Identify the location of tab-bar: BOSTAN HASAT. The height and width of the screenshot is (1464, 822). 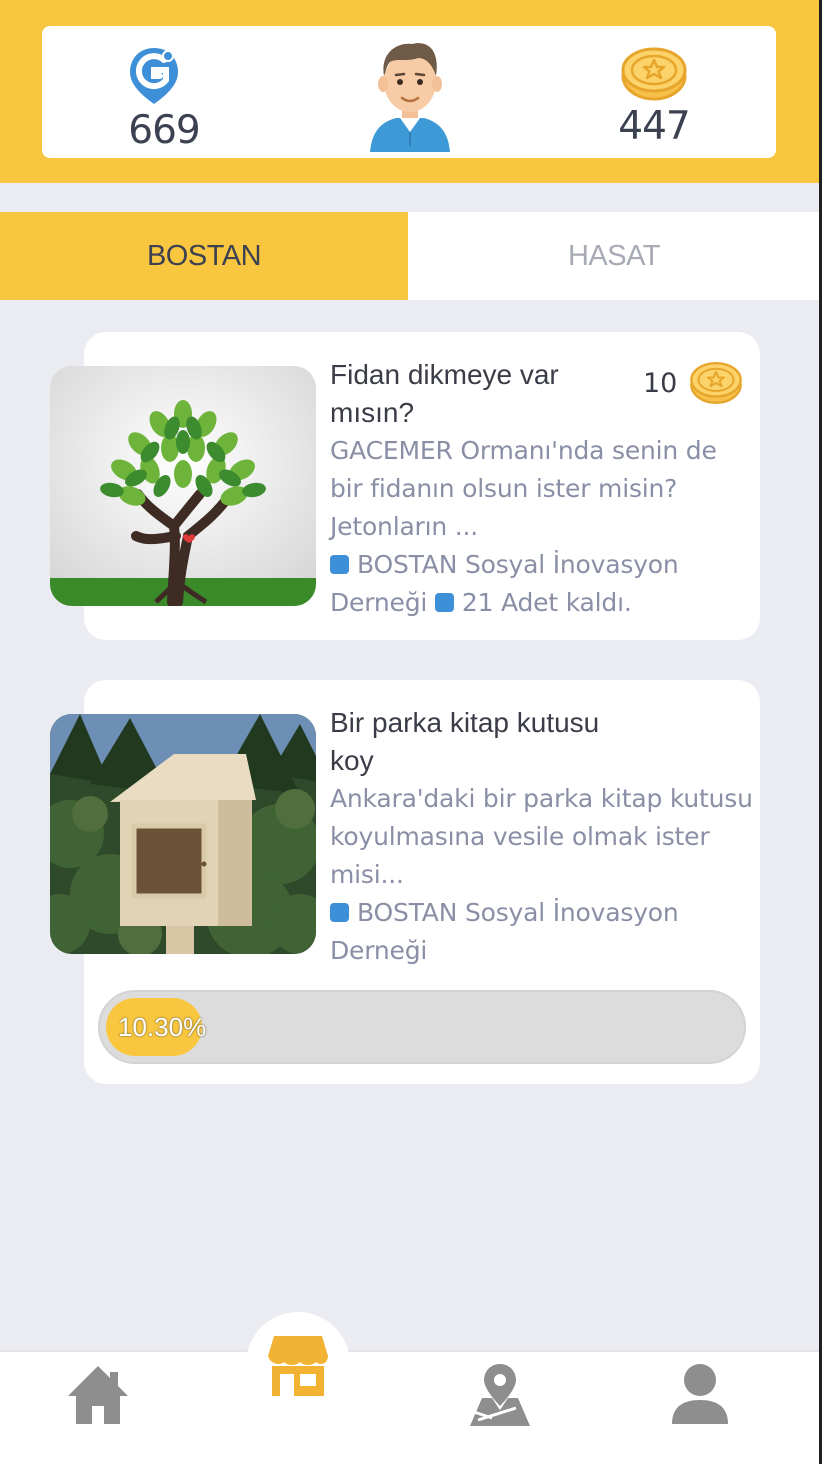
(411, 256).